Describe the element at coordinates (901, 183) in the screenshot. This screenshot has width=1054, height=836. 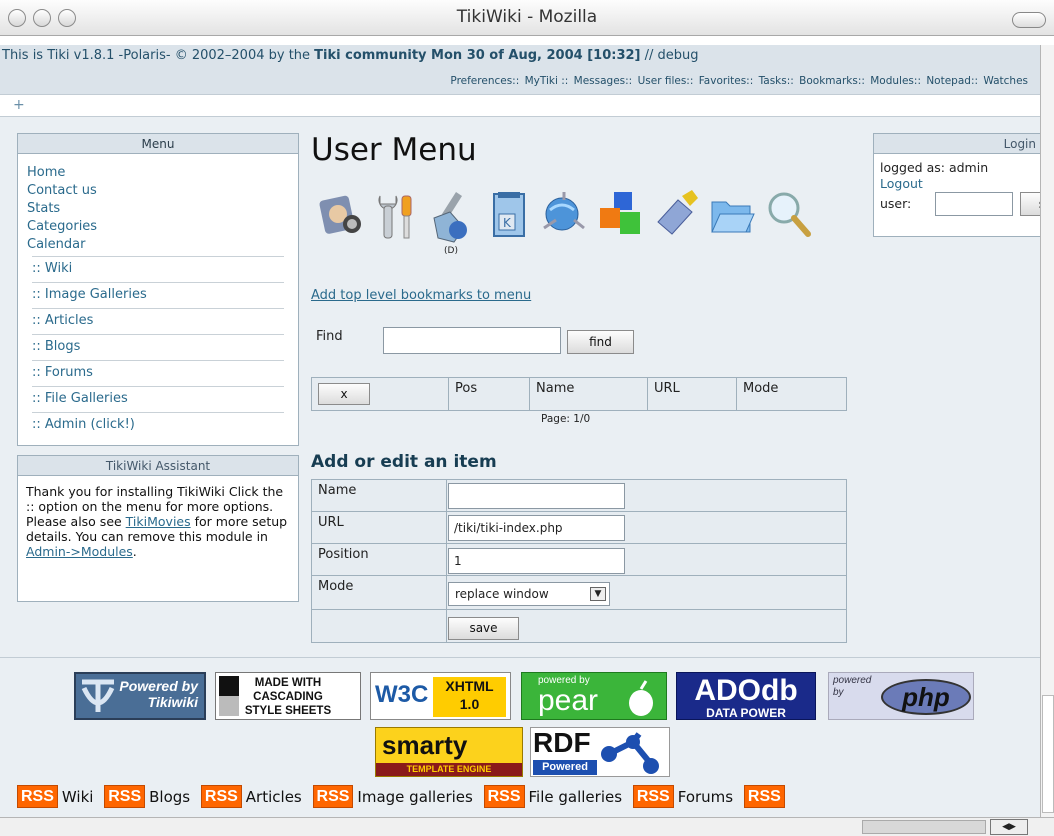
I see `logout-link: Logout` at that location.